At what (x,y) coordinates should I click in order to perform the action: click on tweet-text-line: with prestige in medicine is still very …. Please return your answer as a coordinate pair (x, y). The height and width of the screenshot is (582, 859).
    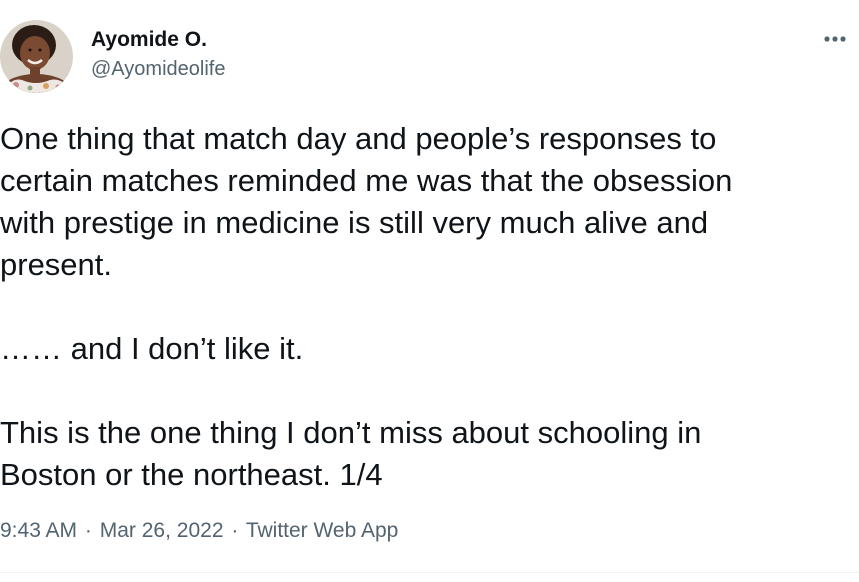
    Looking at the image, I should click on (354, 222).